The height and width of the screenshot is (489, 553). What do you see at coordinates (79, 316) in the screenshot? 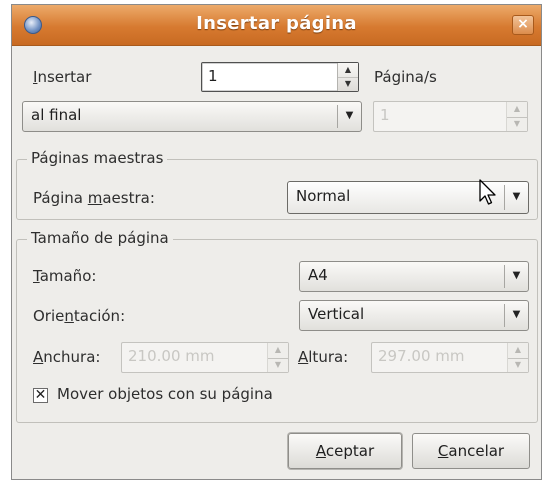
I see `orientation-label: Orientación:` at bounding box center [79, 316].